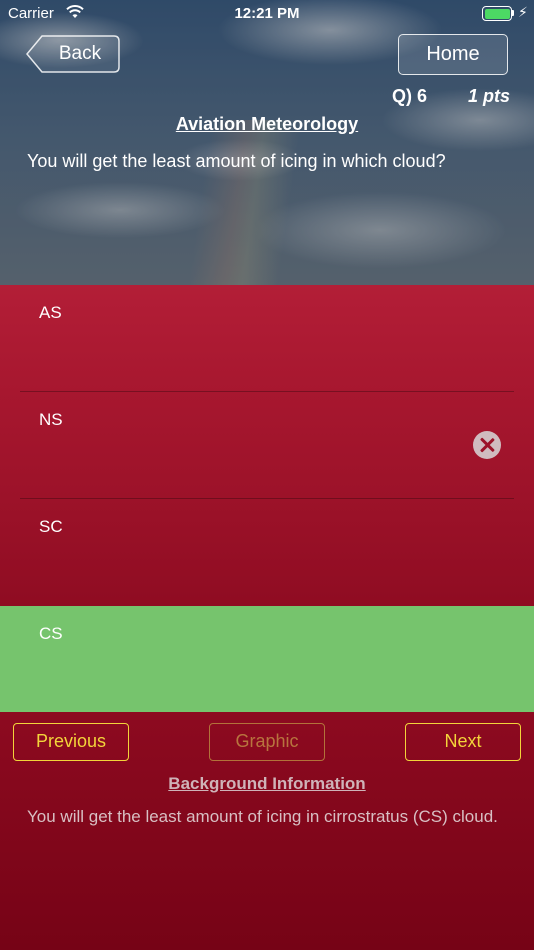 This screenshot has width=534, height=950. I want to click on status-time: 12:21 PM, so click(267, 13).